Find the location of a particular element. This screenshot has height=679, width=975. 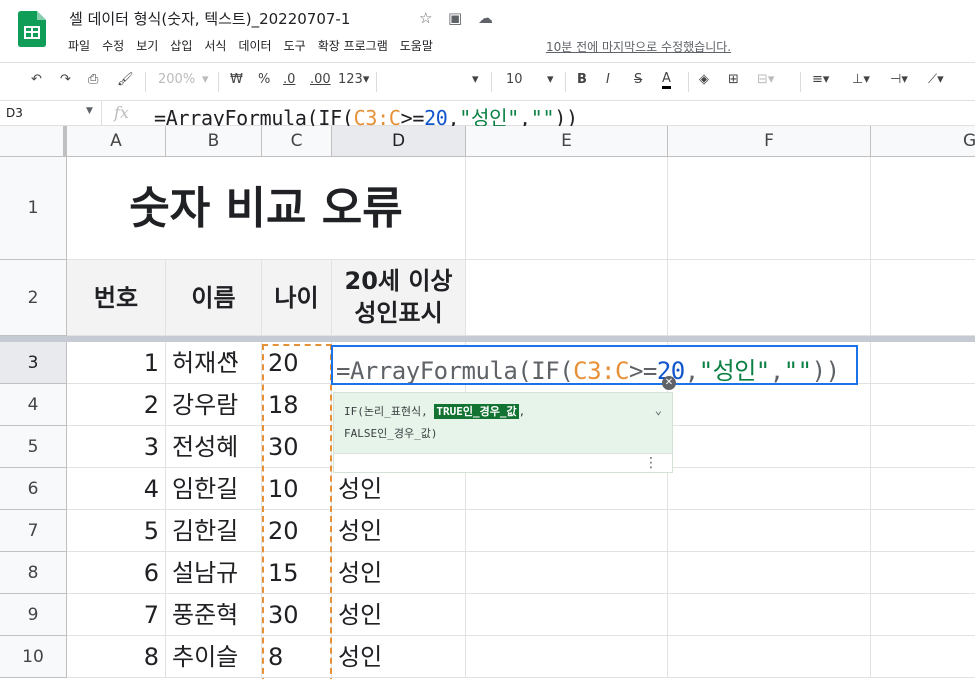

column-header-a: A is located at coordinates (116, 141).